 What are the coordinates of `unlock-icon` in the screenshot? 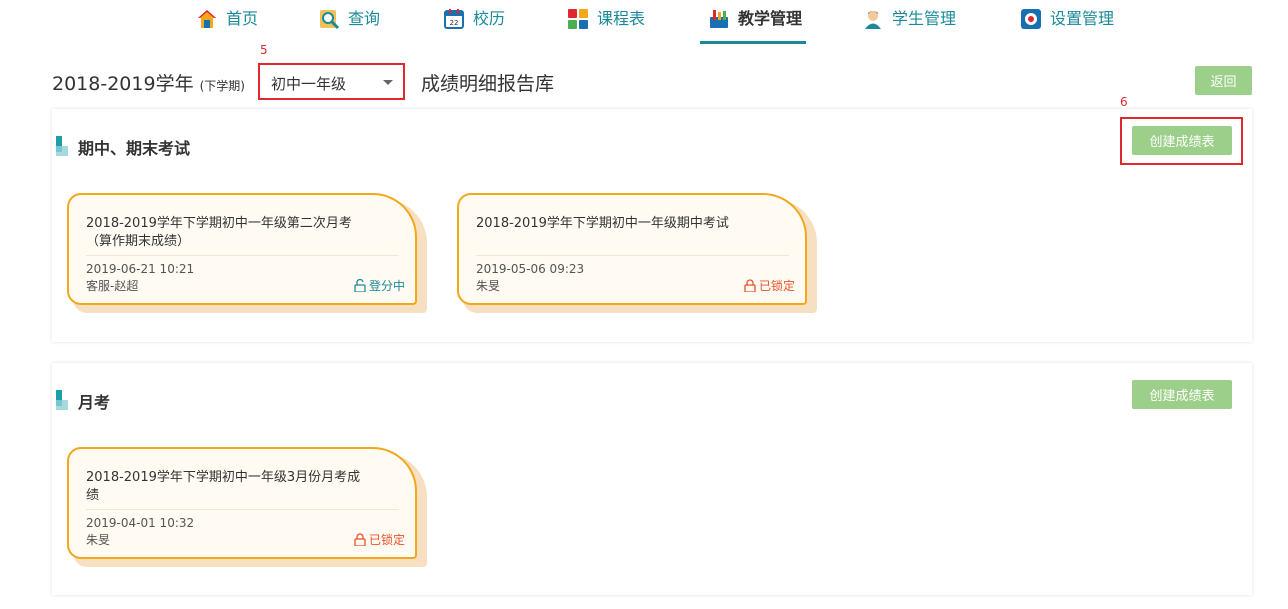 It's located at (360, 285).